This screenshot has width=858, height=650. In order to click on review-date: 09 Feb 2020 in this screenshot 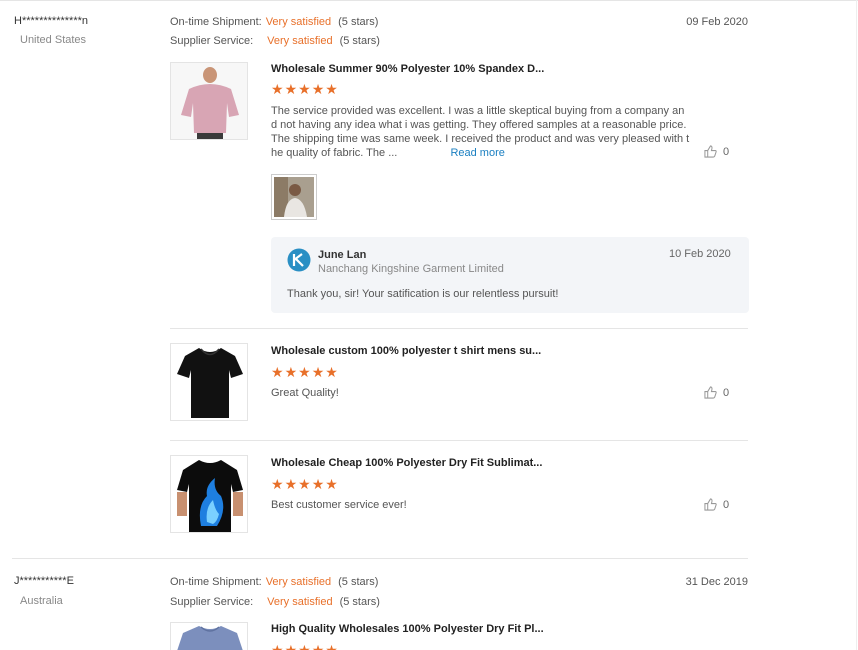, I will do `click(717, 22)`.